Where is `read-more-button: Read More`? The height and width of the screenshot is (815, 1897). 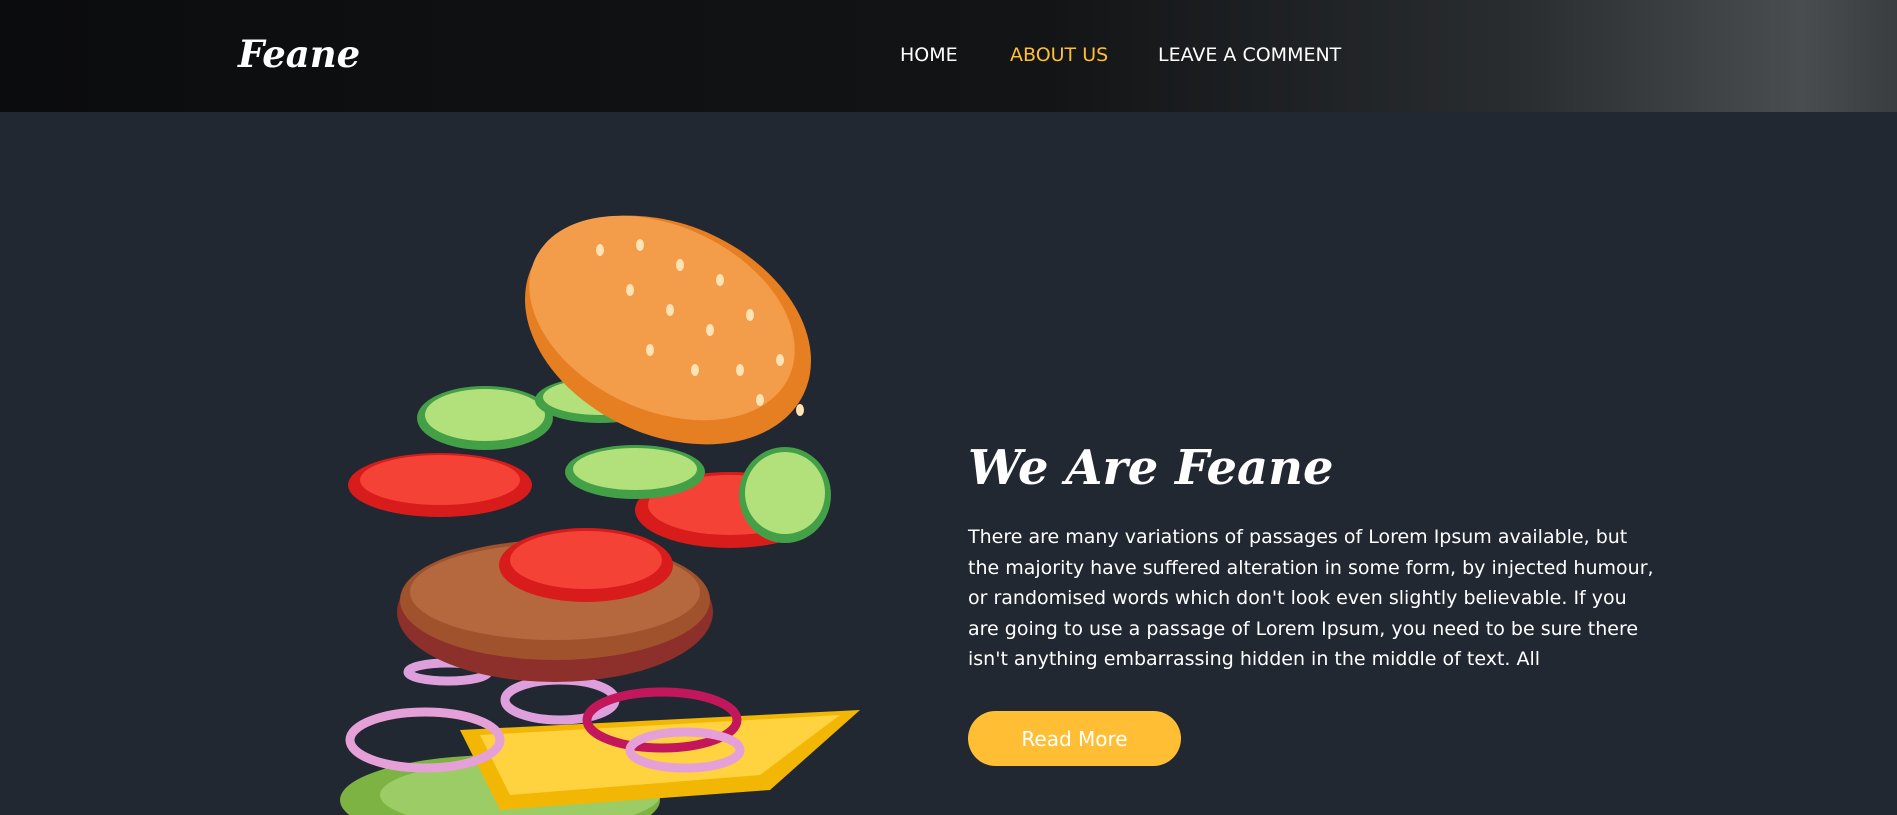 read-more-button: Read More is located at coordinates (1074, 738).